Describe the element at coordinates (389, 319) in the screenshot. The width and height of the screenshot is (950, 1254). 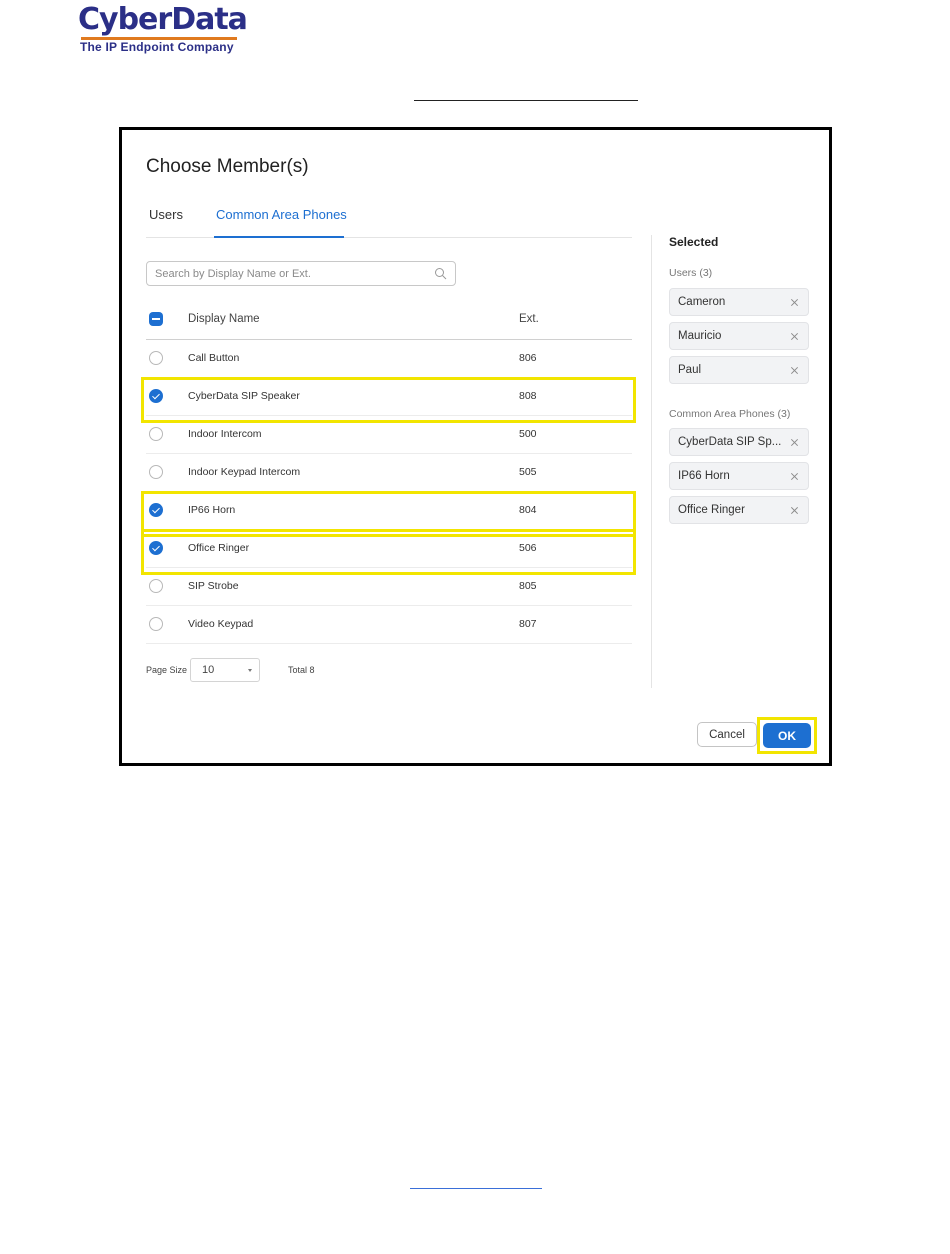
I see `table-header: Display Name Ext.` at that location.